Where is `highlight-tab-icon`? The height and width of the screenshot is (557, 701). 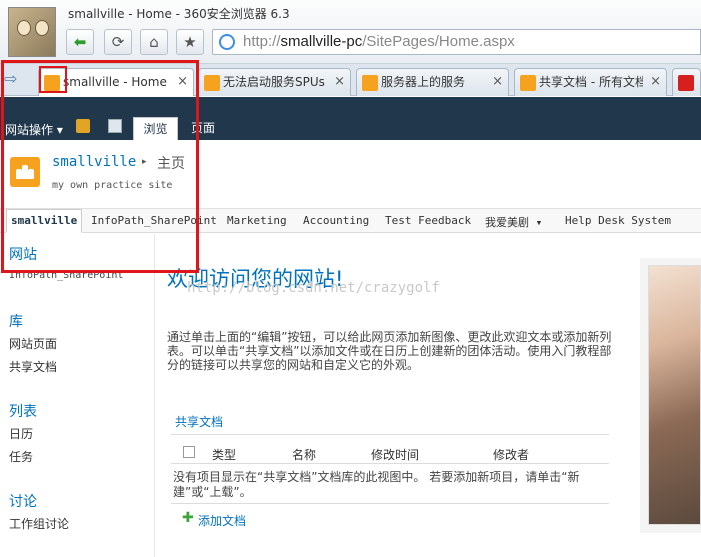 highlight-tab-icon is located at coordinates (53, 79).